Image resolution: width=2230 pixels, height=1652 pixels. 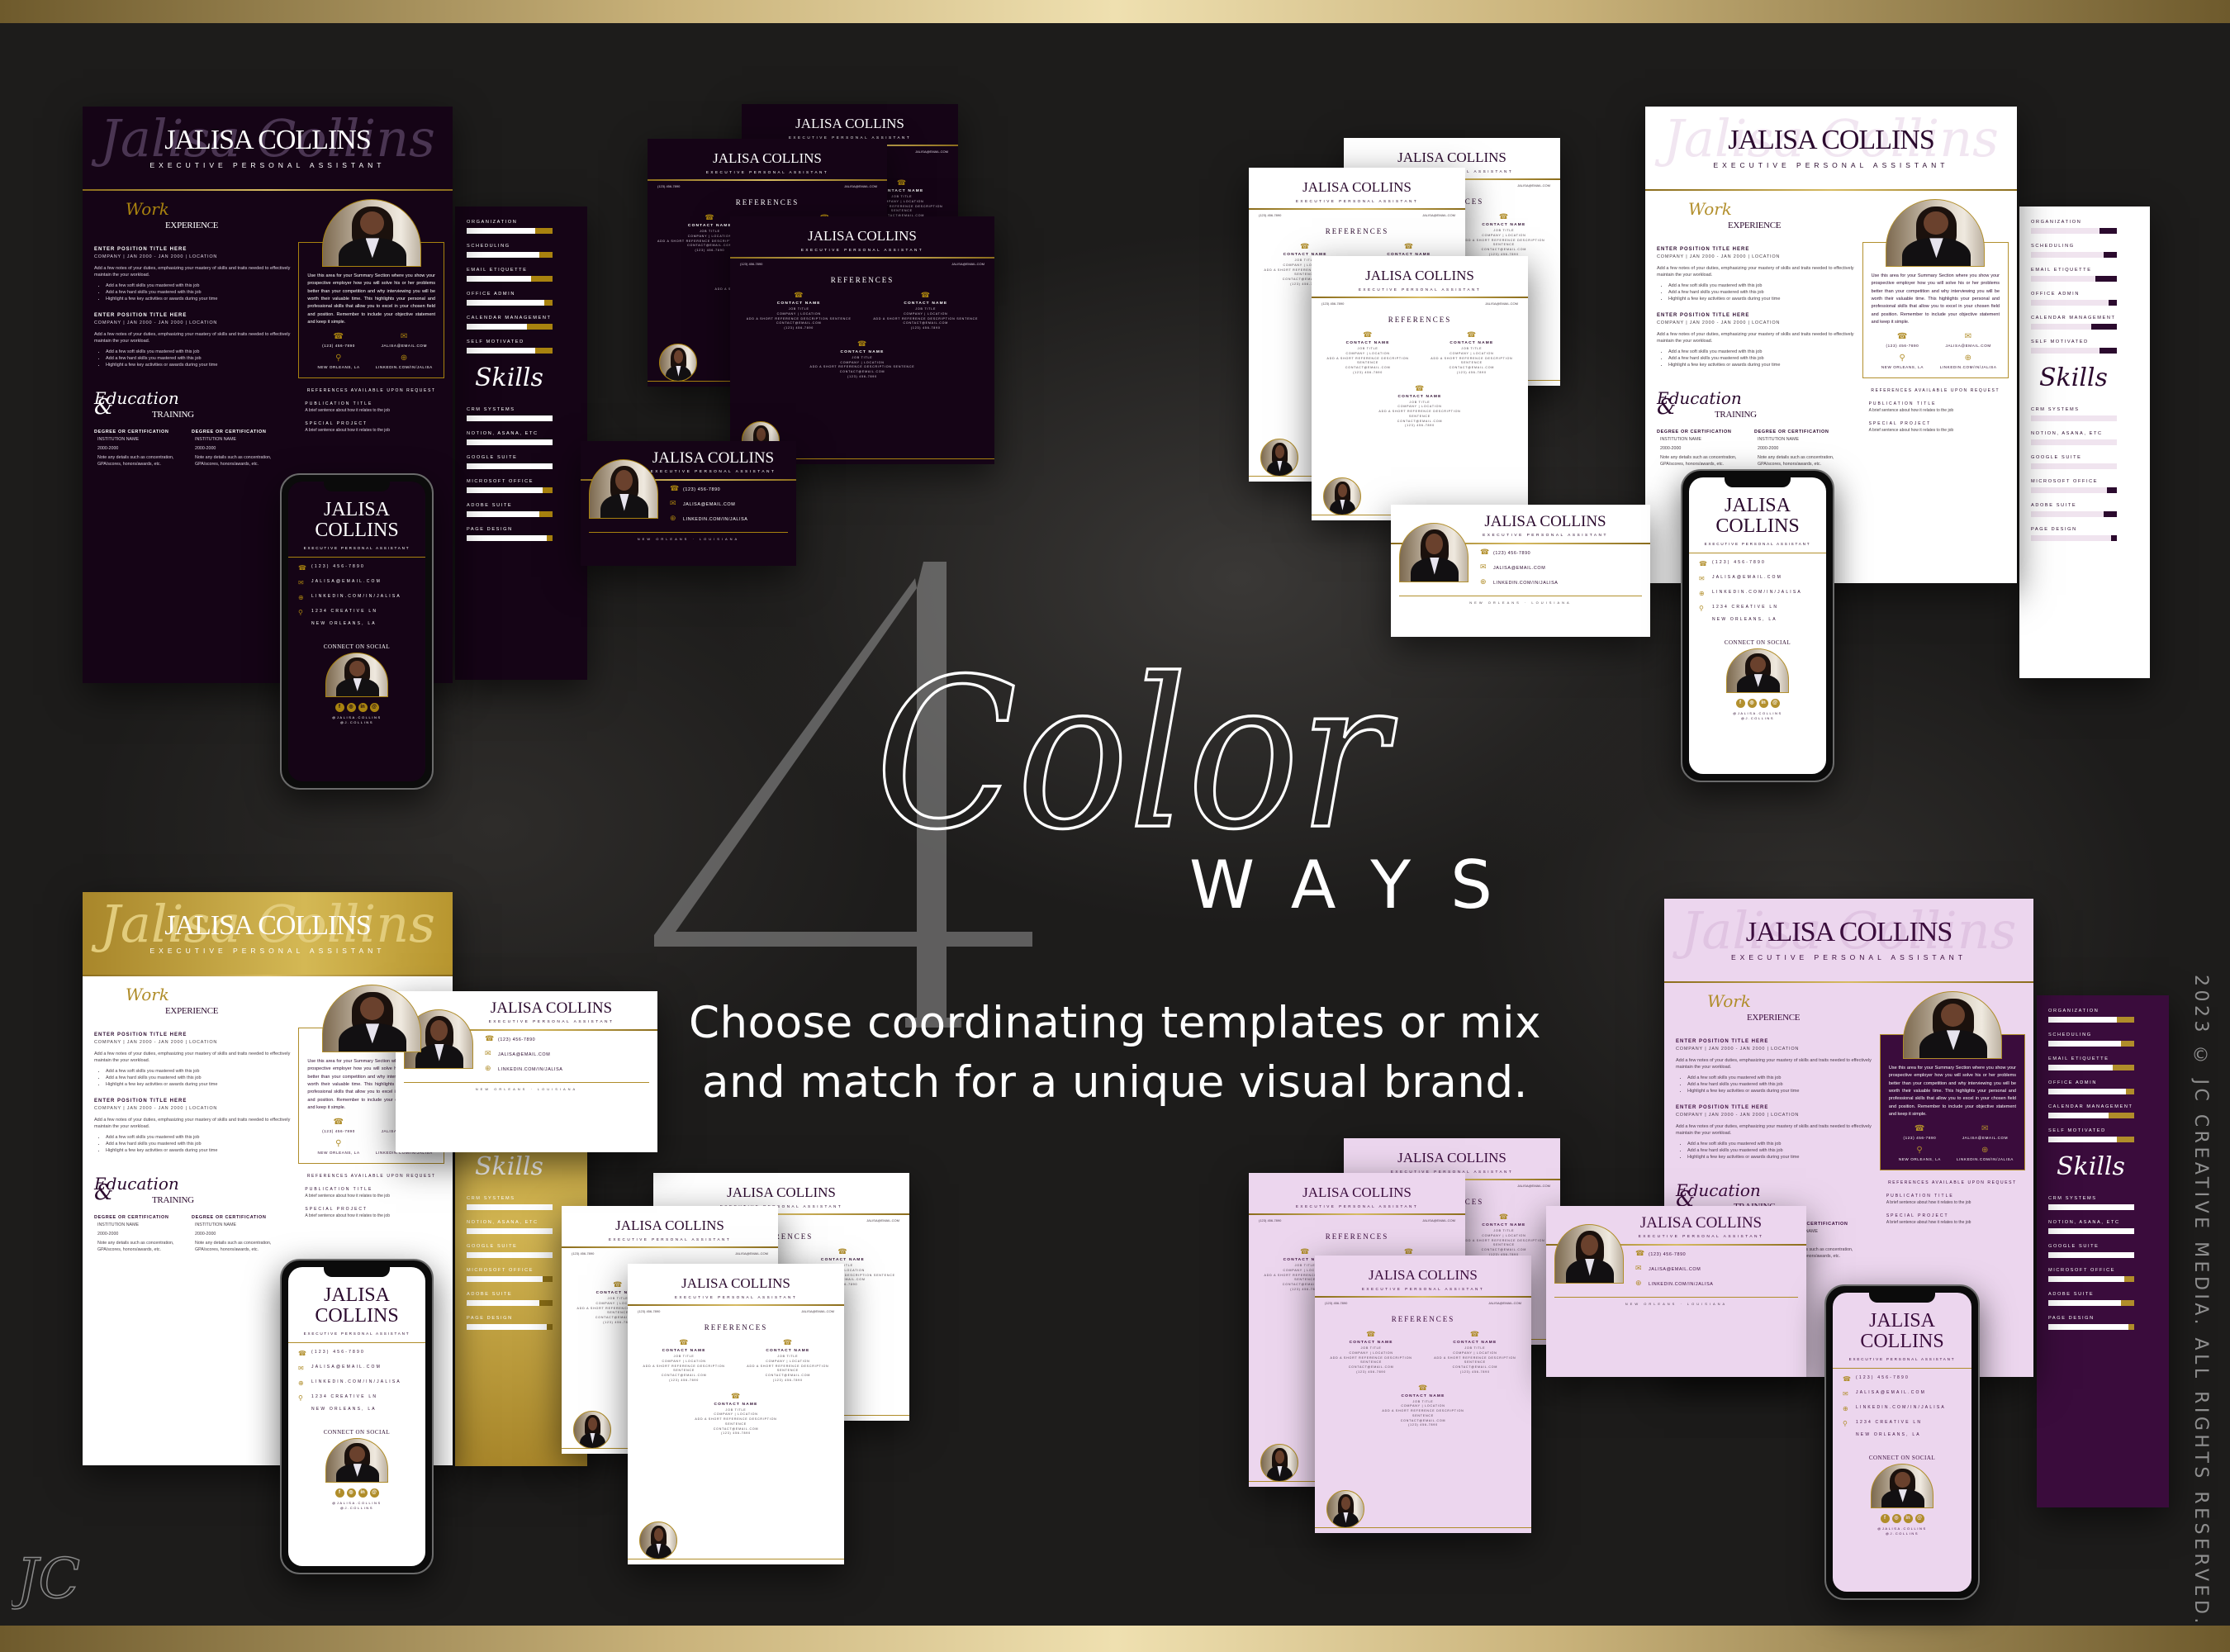 I want to click on ways-heading: WAYS, so click(x=1360, y=885).